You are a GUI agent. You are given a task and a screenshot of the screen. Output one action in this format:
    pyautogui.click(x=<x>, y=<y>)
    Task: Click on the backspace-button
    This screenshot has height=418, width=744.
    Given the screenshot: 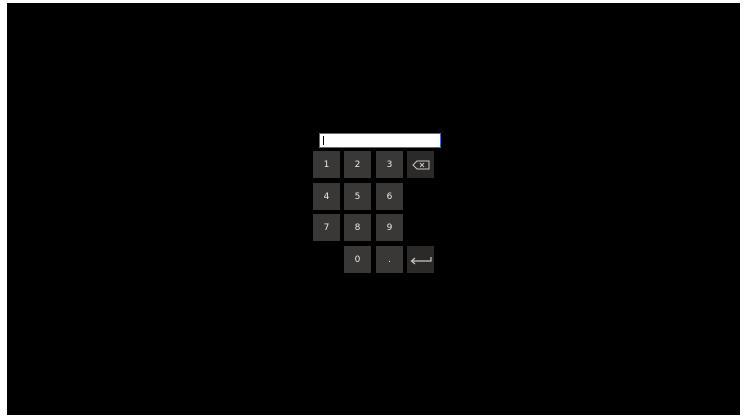 What is the action you would take?
    pyautogui.click(x=420, y=164)
    